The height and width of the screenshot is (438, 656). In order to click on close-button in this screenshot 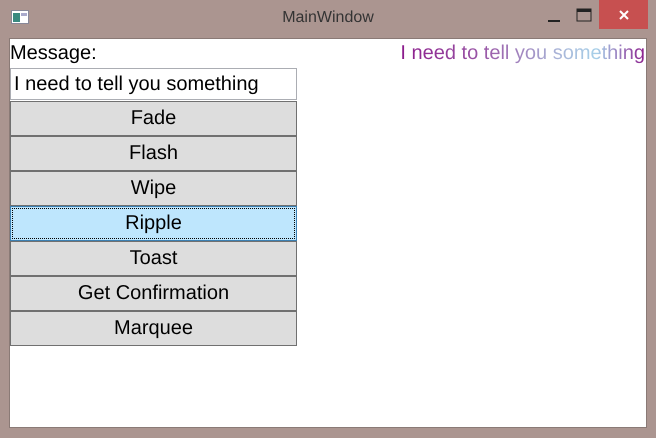, I will do `click(623, 14)`.